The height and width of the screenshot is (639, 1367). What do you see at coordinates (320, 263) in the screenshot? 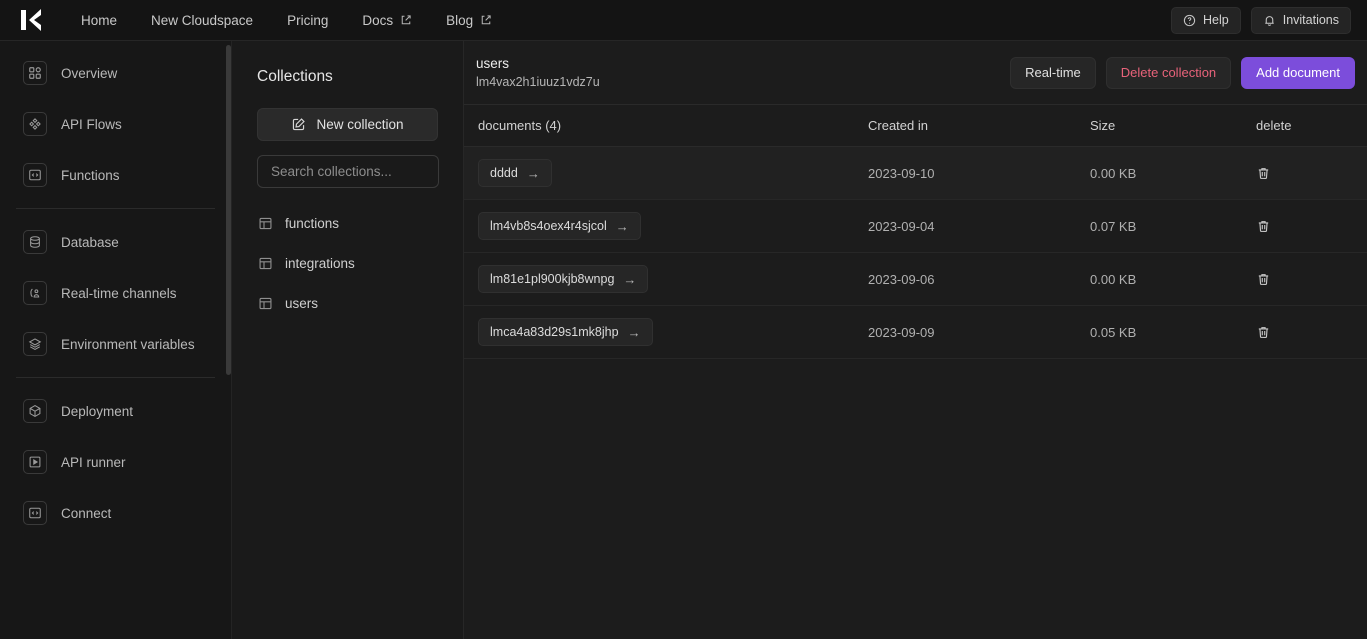
I see `collection-item-label: integrations` at bounding box center [320, 263].